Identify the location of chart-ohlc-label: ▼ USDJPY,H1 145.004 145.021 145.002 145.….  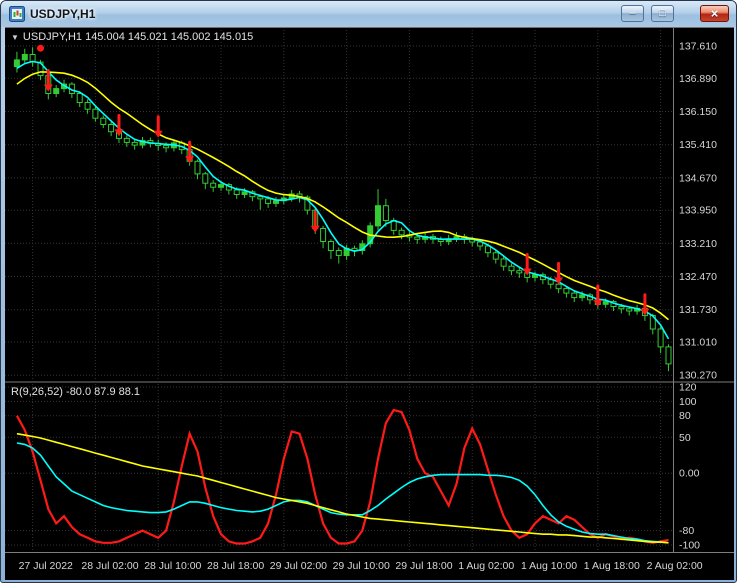
(132, 37).